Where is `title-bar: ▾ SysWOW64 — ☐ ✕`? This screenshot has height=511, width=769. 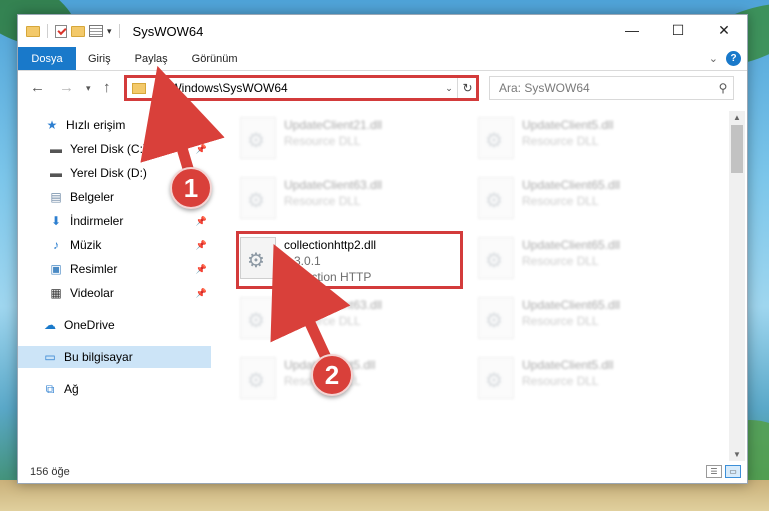
title-bar: ▾ SysWOW64 — ☐ ✕ is located at coordinates (382, 31).